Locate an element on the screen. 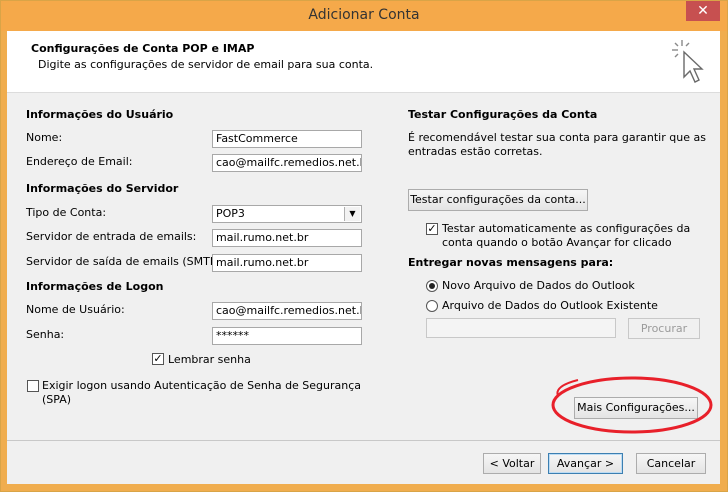  auto-test-label-continued: conta quando o botão Avançar for clicado is located at coordinates (557, 242).